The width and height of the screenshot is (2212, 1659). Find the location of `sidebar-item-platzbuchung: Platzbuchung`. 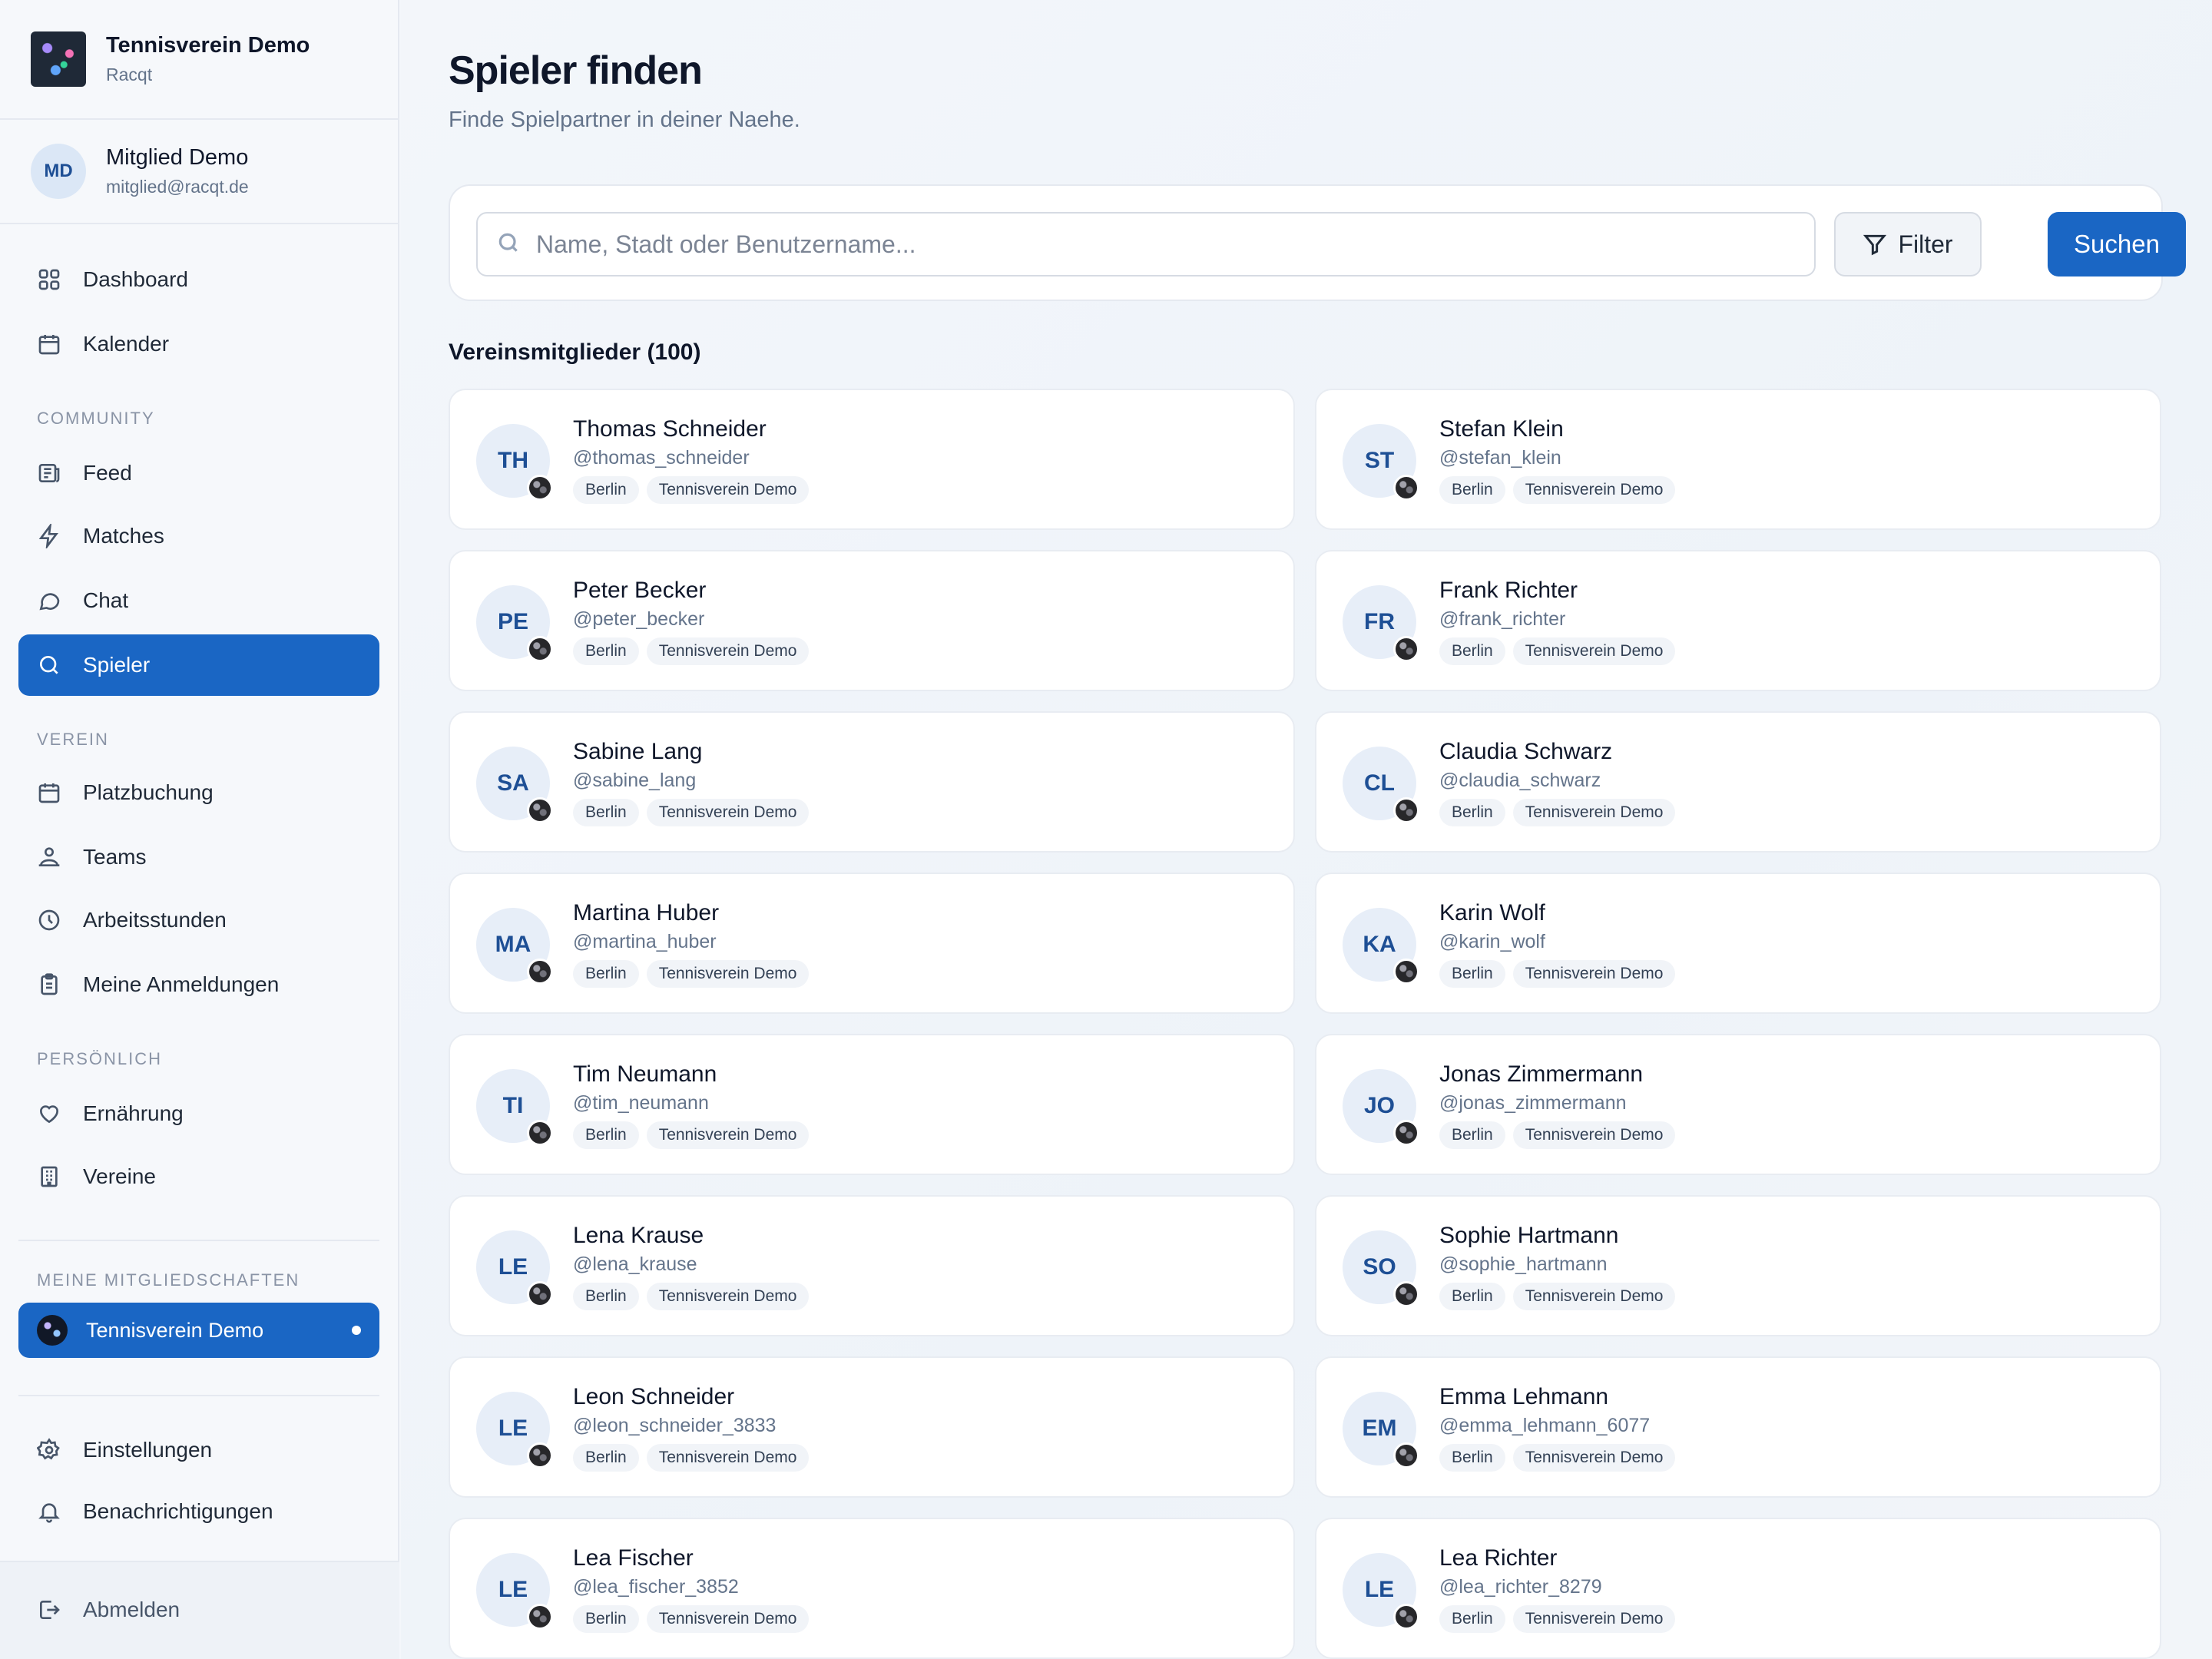

sidebar-item-platzbuchung: Platzbuchung is located at coordinates (198, 793).